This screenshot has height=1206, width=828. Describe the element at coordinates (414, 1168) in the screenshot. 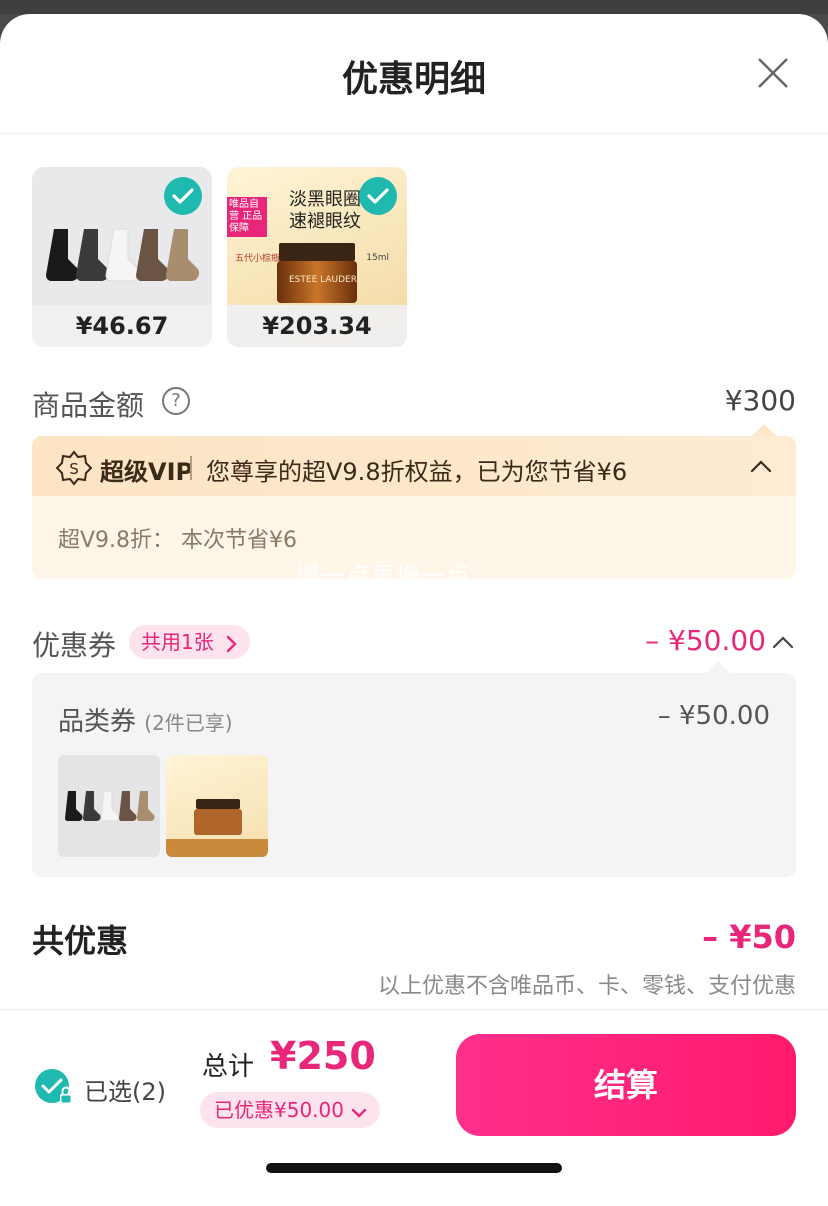

I see `home-indicator` at that location.